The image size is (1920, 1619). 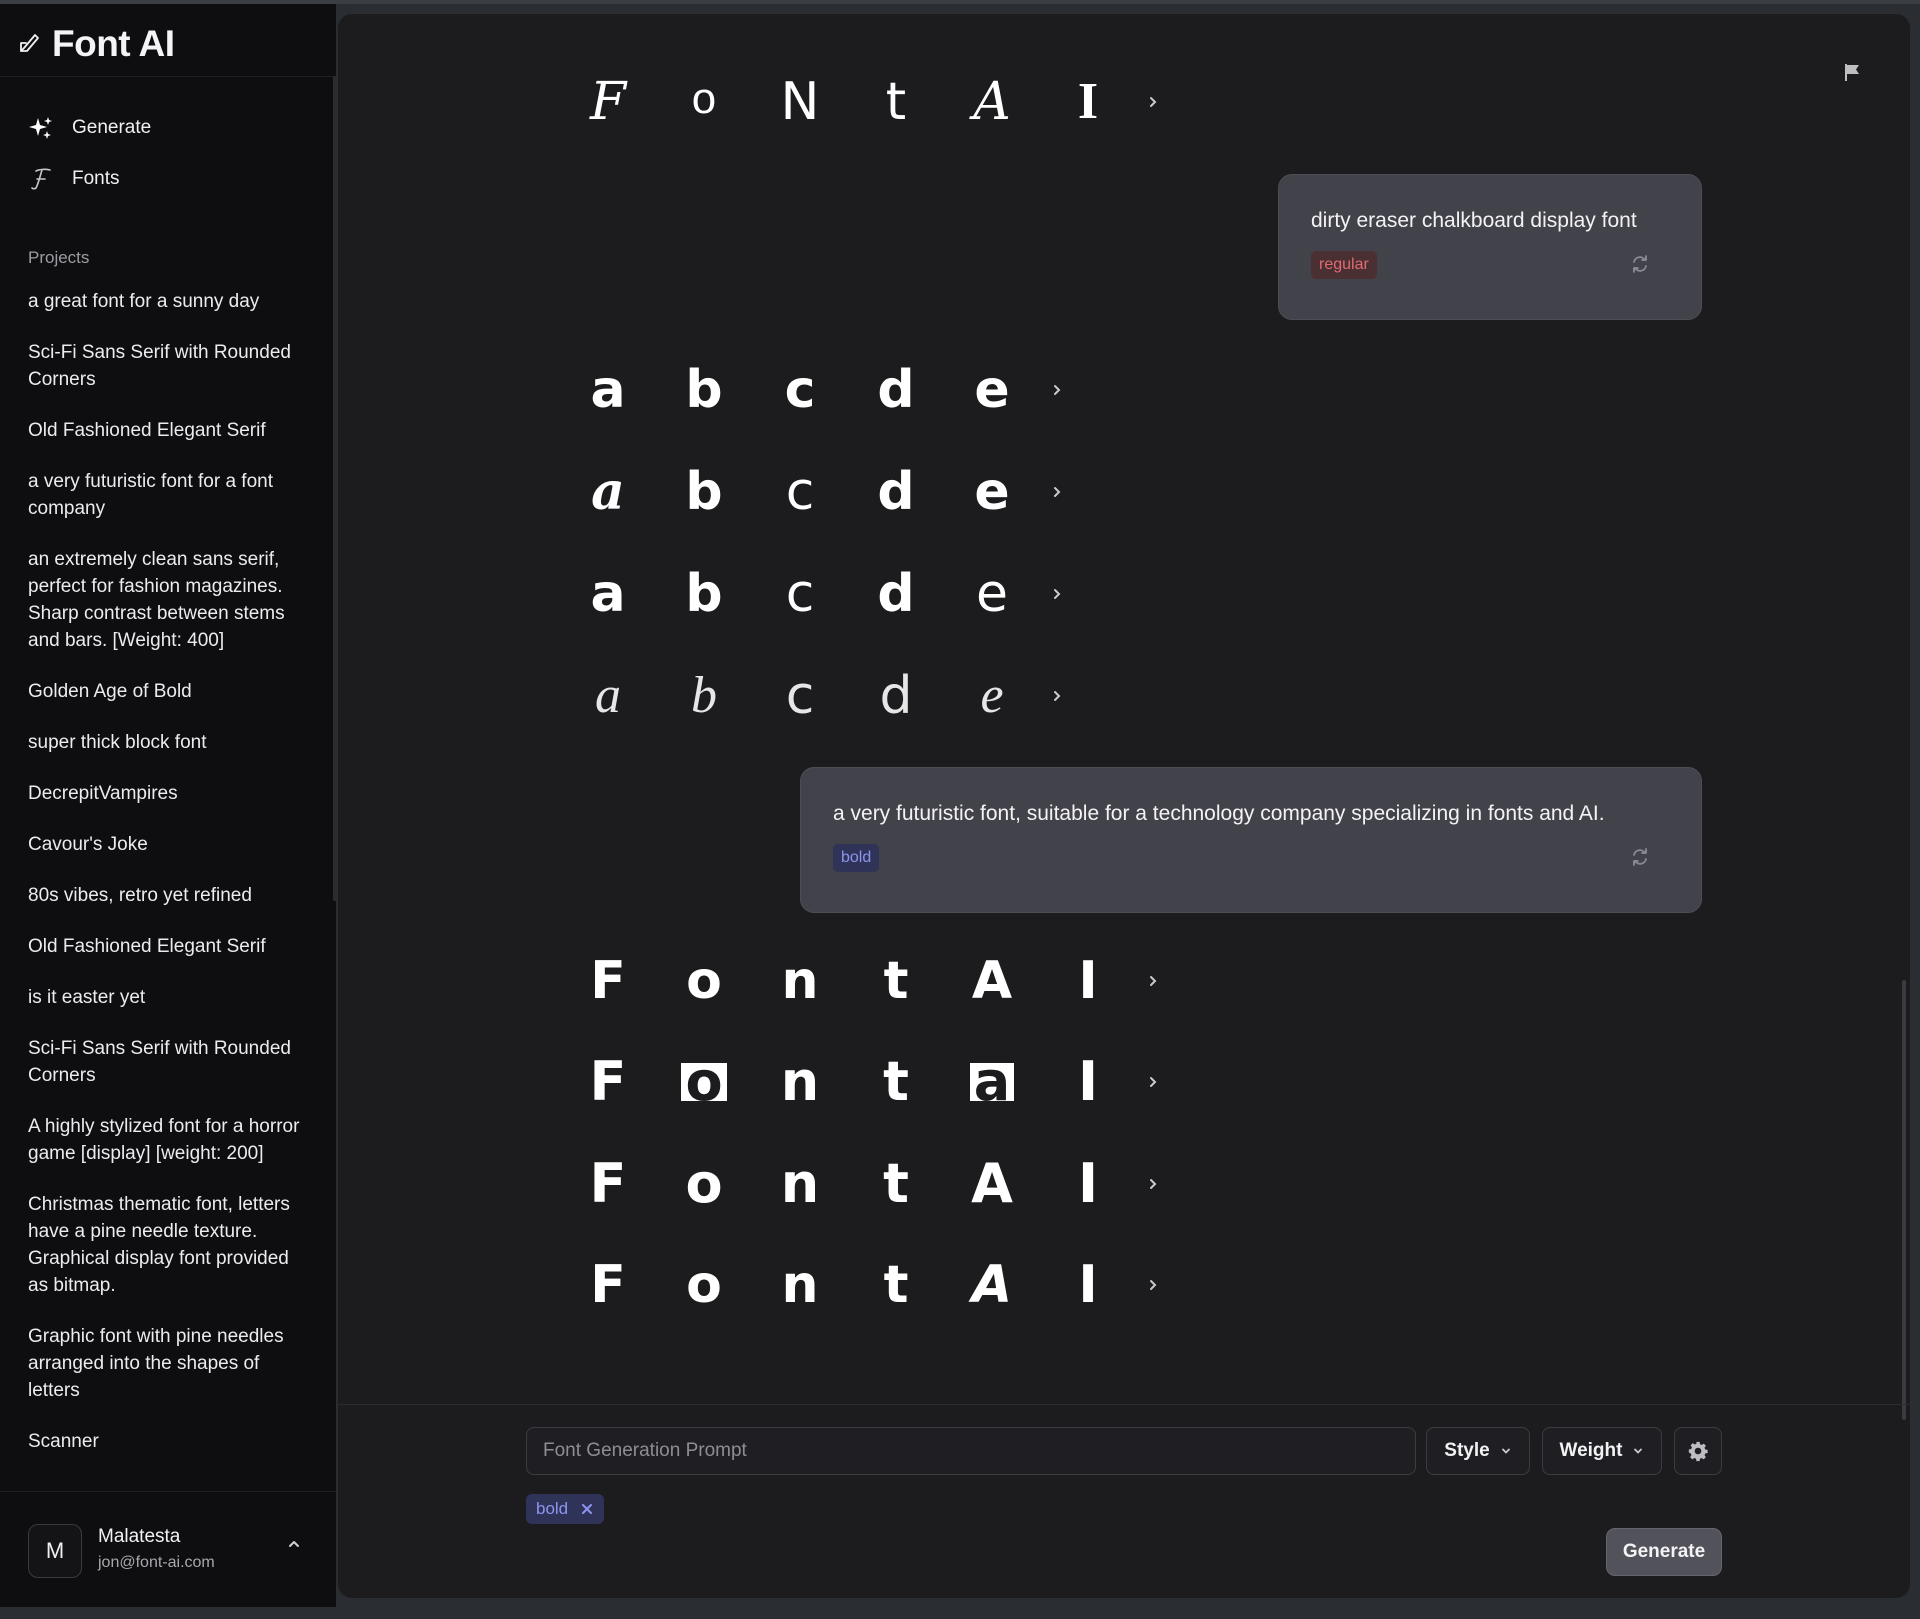 I want to click on brand: Font AI, so click(x=96, y=44).